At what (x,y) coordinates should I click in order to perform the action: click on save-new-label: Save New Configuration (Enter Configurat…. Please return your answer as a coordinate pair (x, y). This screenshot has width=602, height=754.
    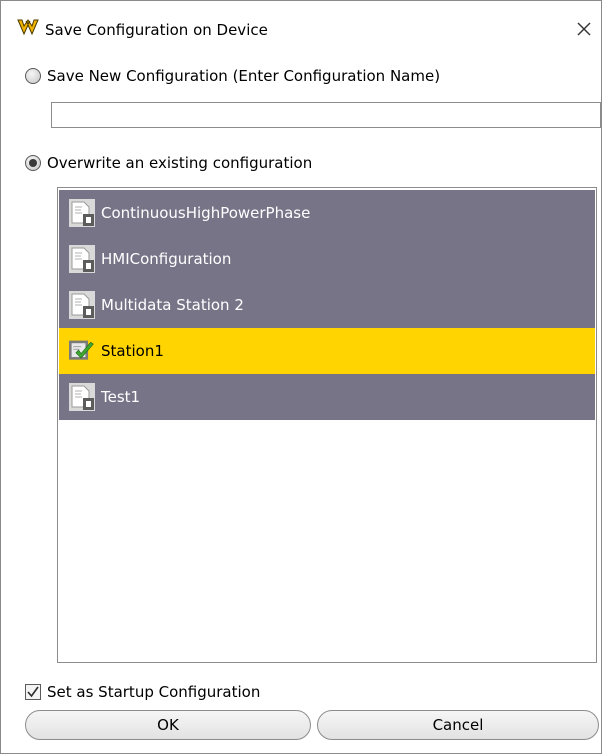
    Looking at the image, I should click on (244, 76).